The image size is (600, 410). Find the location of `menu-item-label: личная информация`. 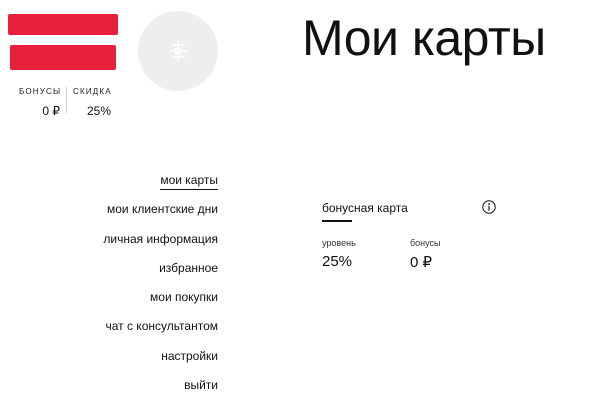

menu-item-label: личная информация is located at coordinates (160, 238).